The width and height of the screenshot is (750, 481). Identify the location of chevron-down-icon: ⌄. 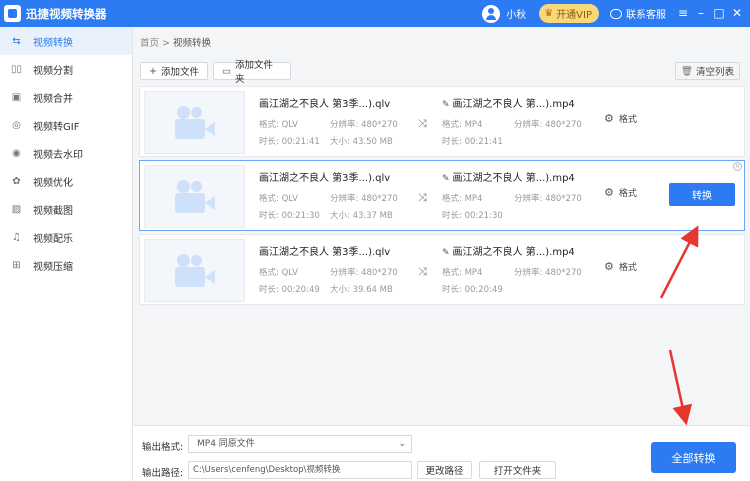
(402, 444).